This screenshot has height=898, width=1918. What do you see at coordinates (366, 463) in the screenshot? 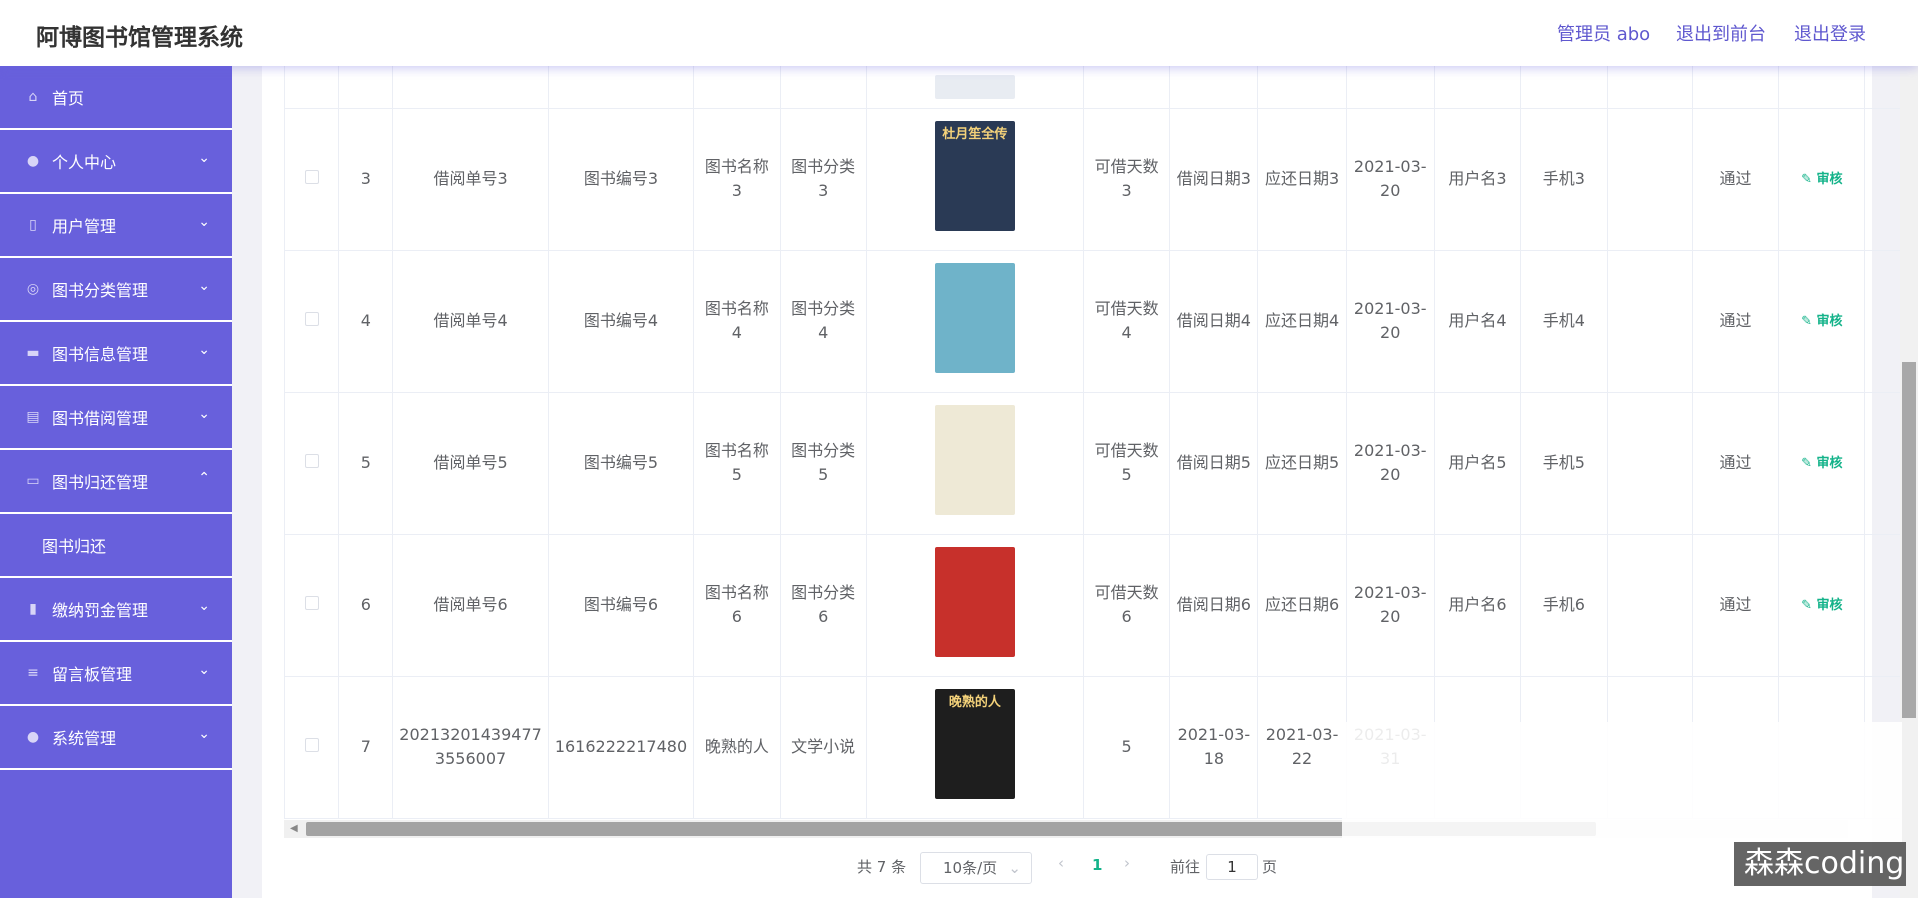
I see `cell-index: 5` at bounding box center [366, 463].